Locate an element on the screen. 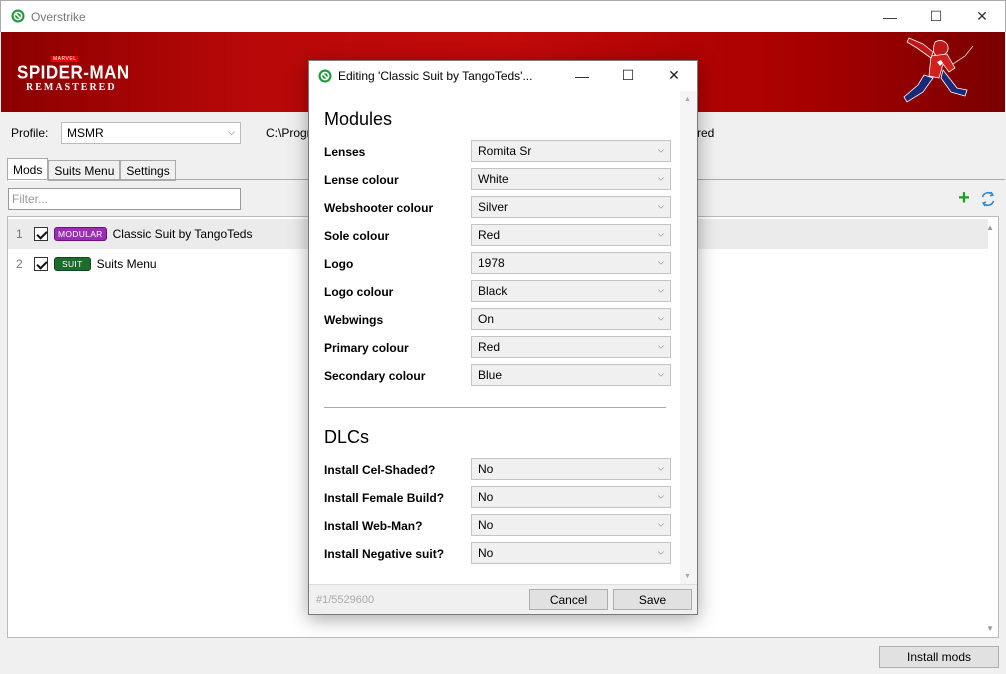 The width and height of the screenshot is (1006, 674). secondary-colour-select: Blue ⌵ is located at coordinates (571, 375).